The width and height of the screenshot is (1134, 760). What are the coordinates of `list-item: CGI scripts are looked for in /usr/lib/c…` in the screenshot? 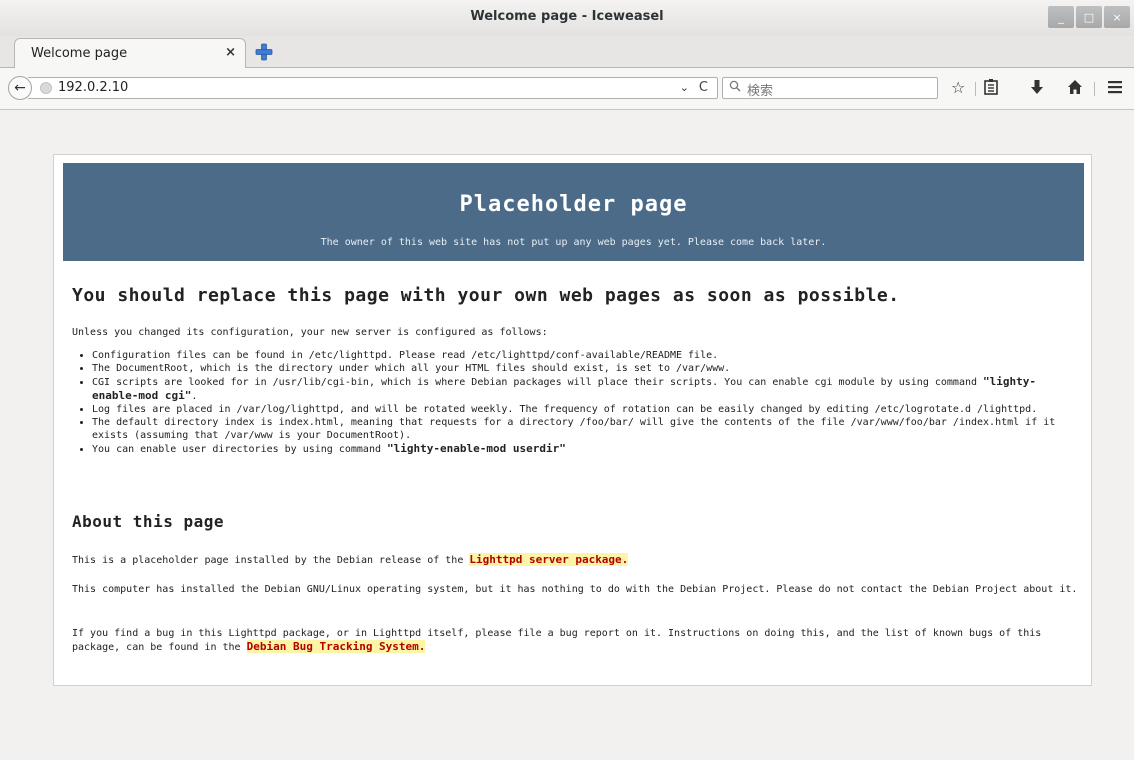 It's located at (587, 389).